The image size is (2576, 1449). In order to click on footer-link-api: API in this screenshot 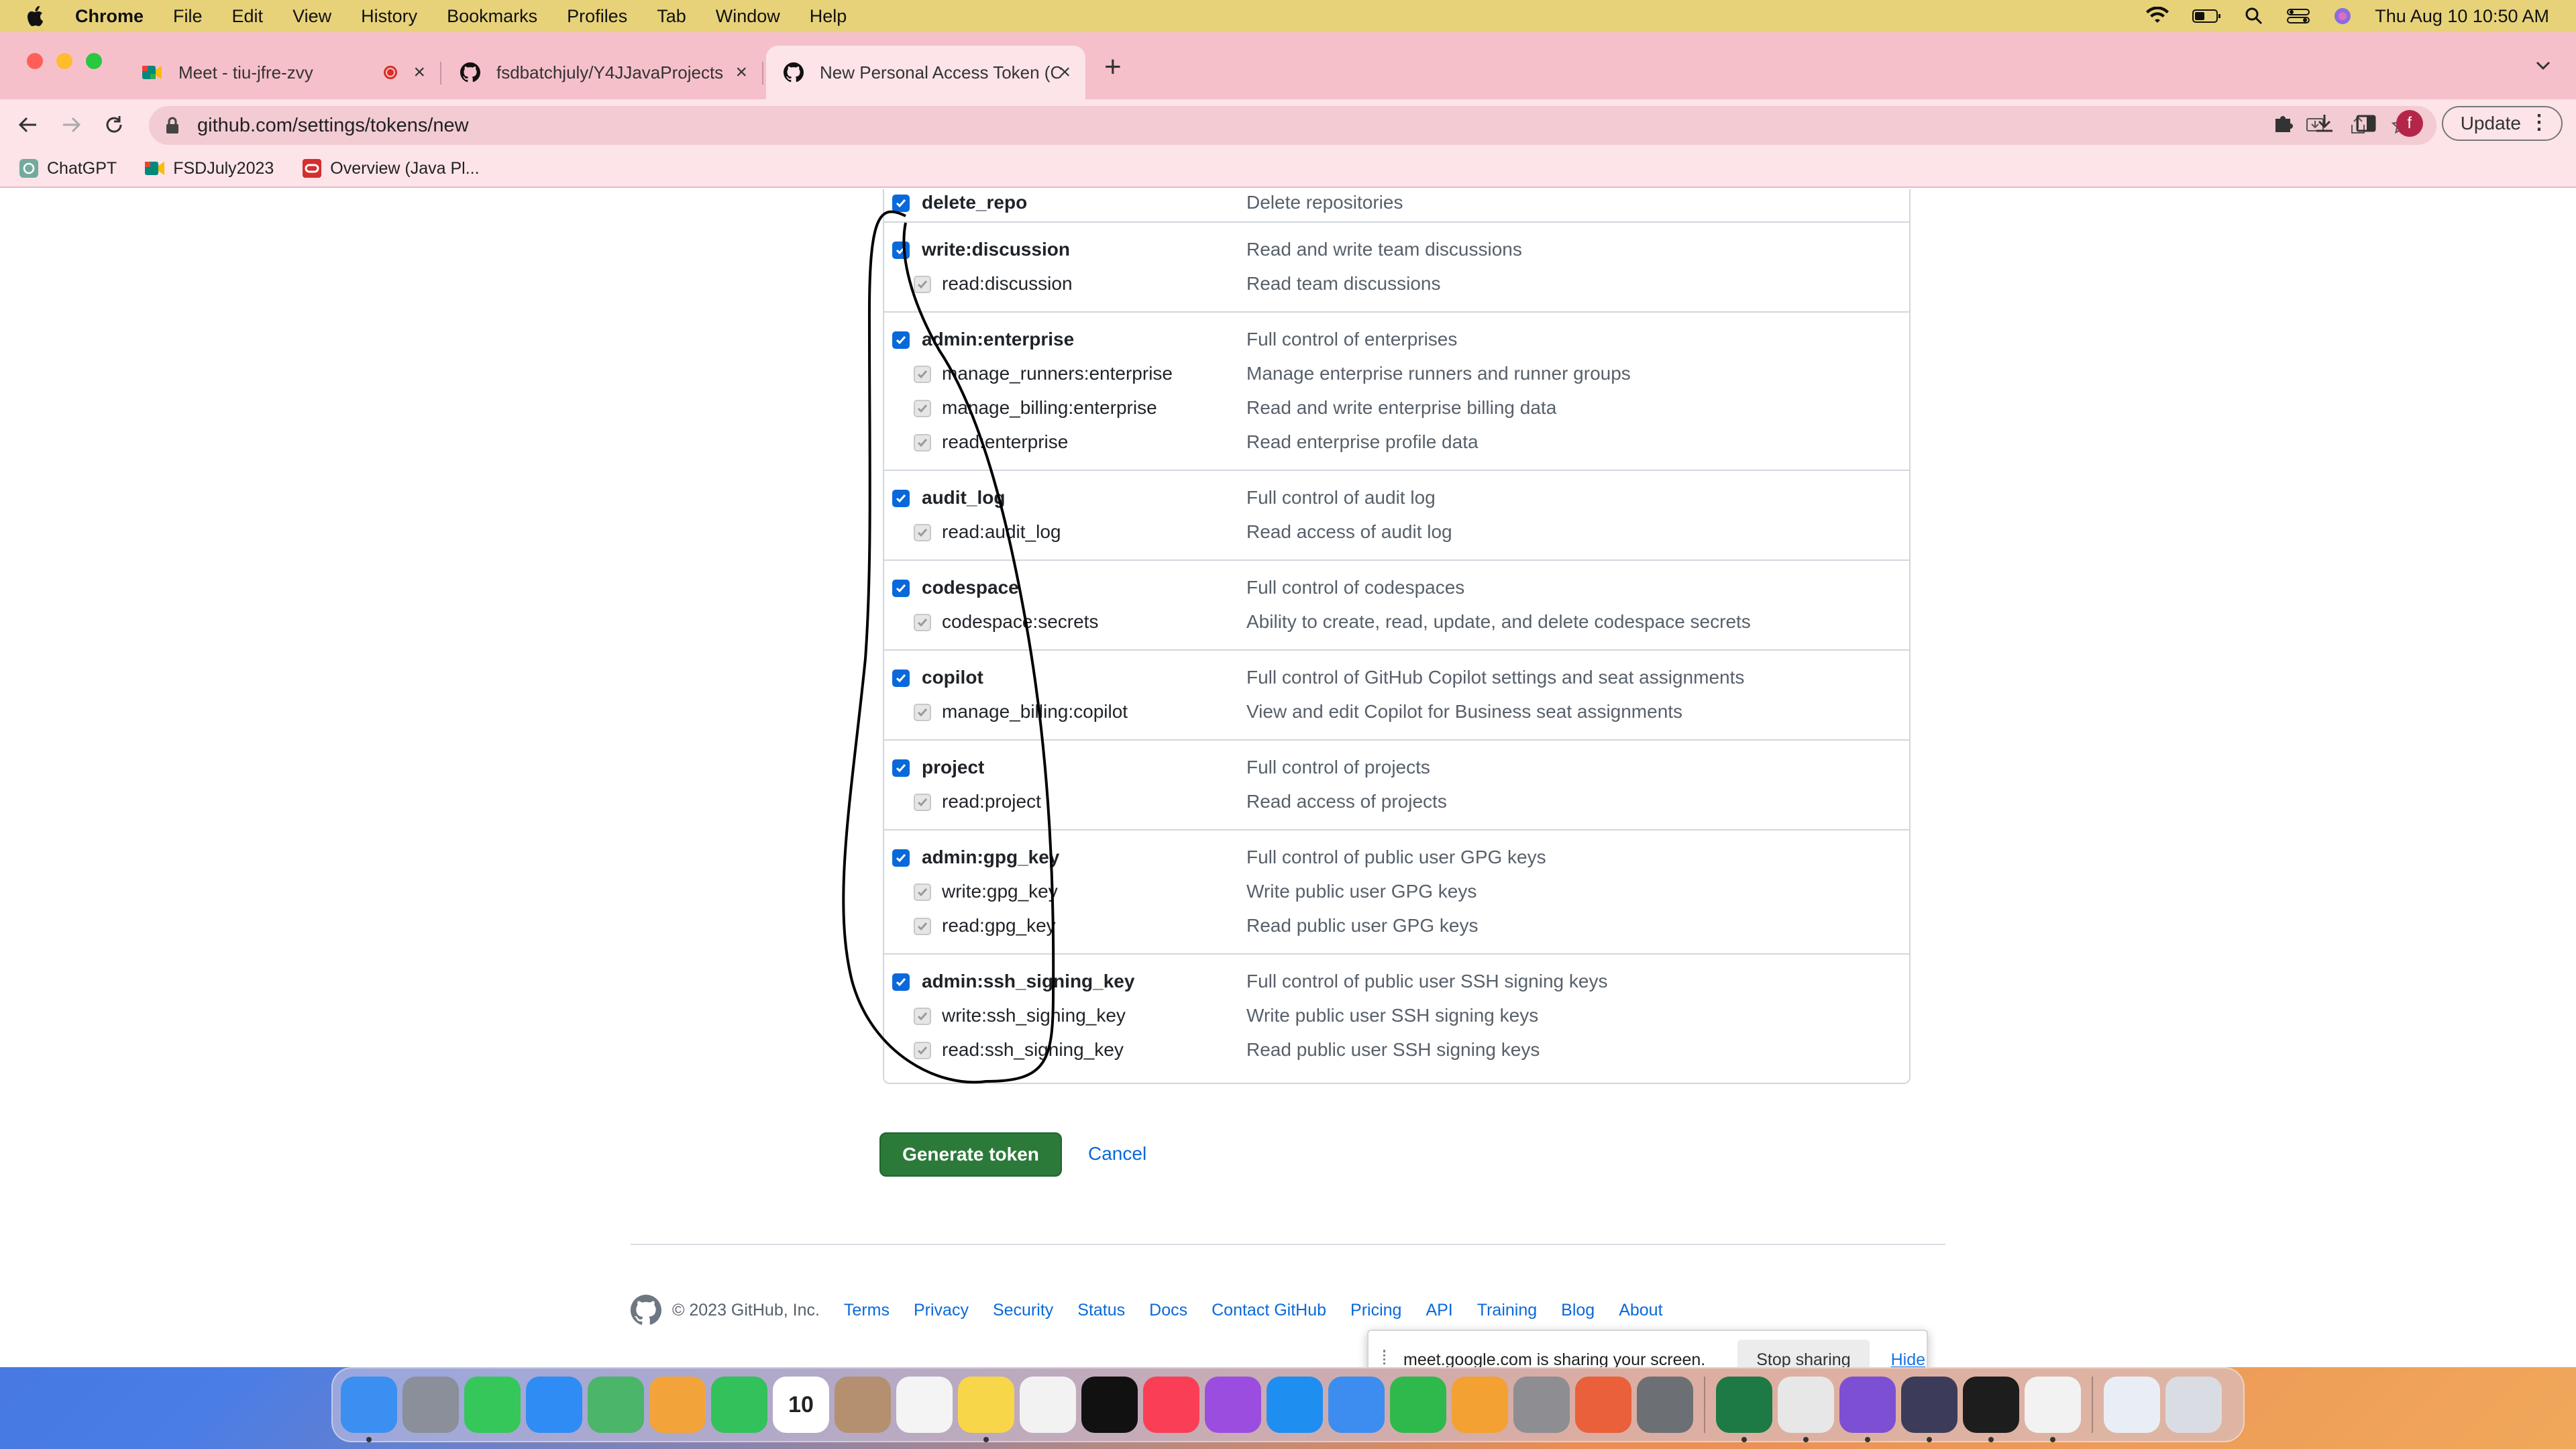, I will do `click(1439, 1310)`.